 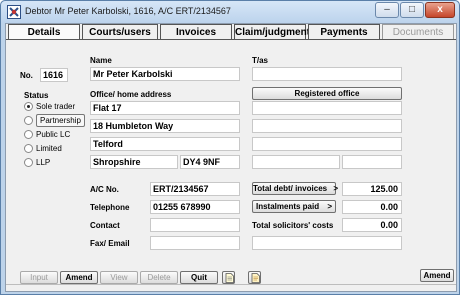 What do you see at coordinates (131, 94) in the screenshot?
I see `office-address-label: Office/ home address` at bounding box center [131, 94].